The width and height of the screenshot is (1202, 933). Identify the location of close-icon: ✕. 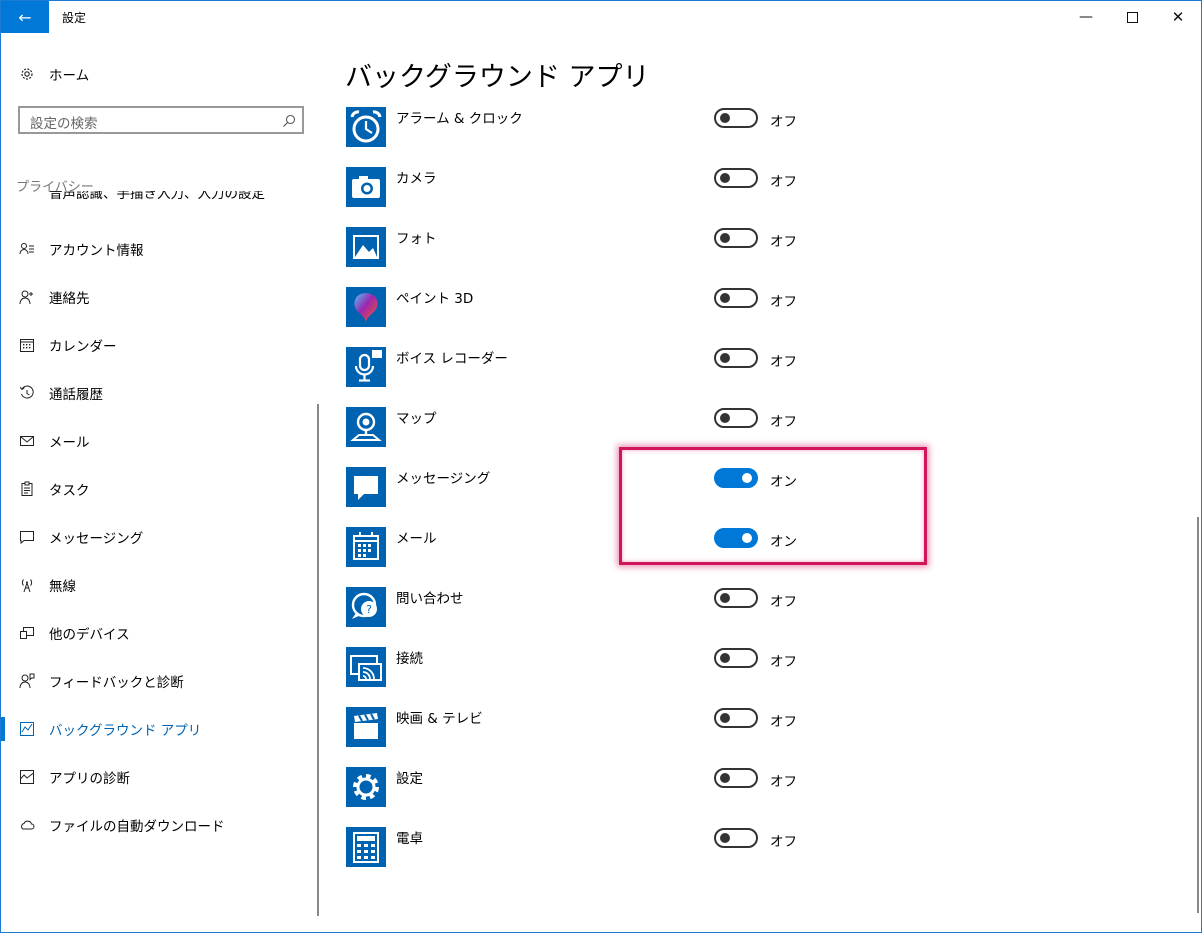
(1178, 17).